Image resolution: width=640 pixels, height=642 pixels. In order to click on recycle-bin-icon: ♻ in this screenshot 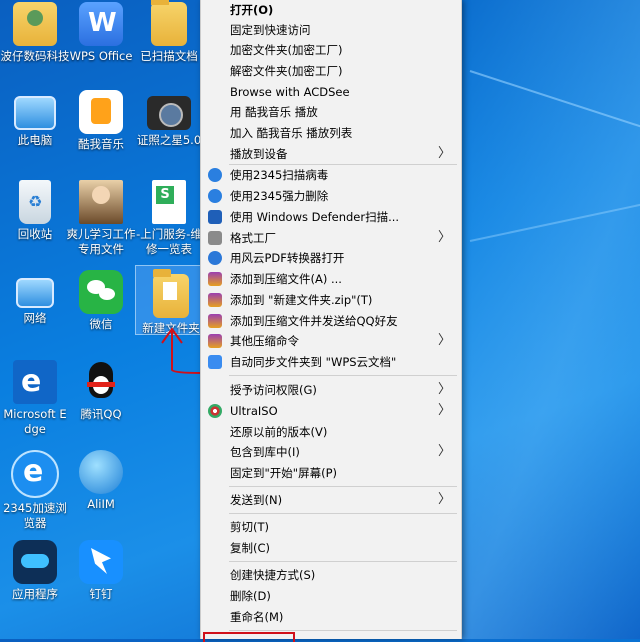, I will do `click(35, 202)`.